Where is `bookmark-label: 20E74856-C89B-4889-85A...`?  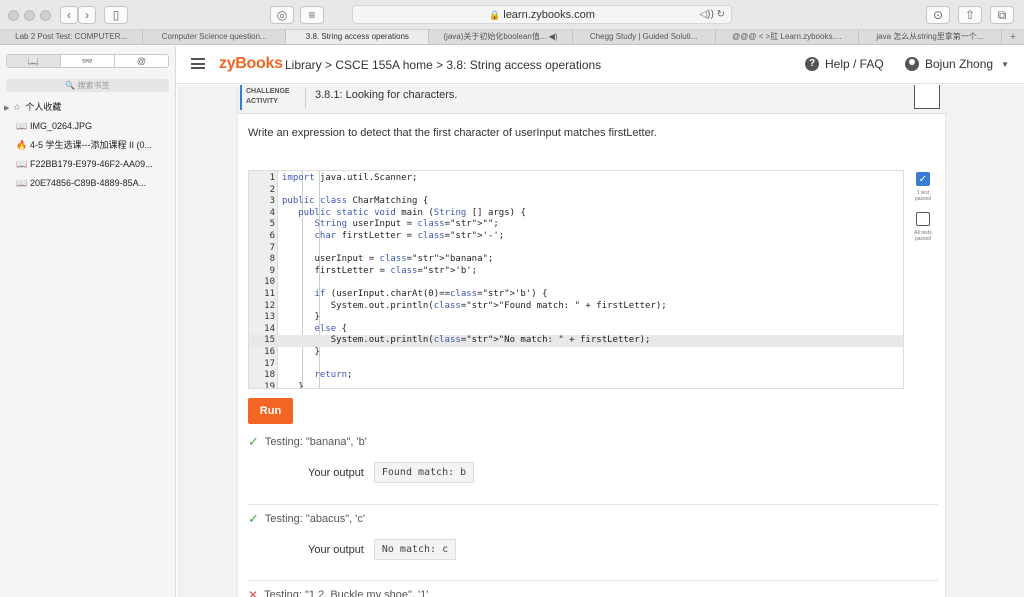
bookmark-label: 20E74856-C89B-4889-85A... is located at coordinates (88, 183).